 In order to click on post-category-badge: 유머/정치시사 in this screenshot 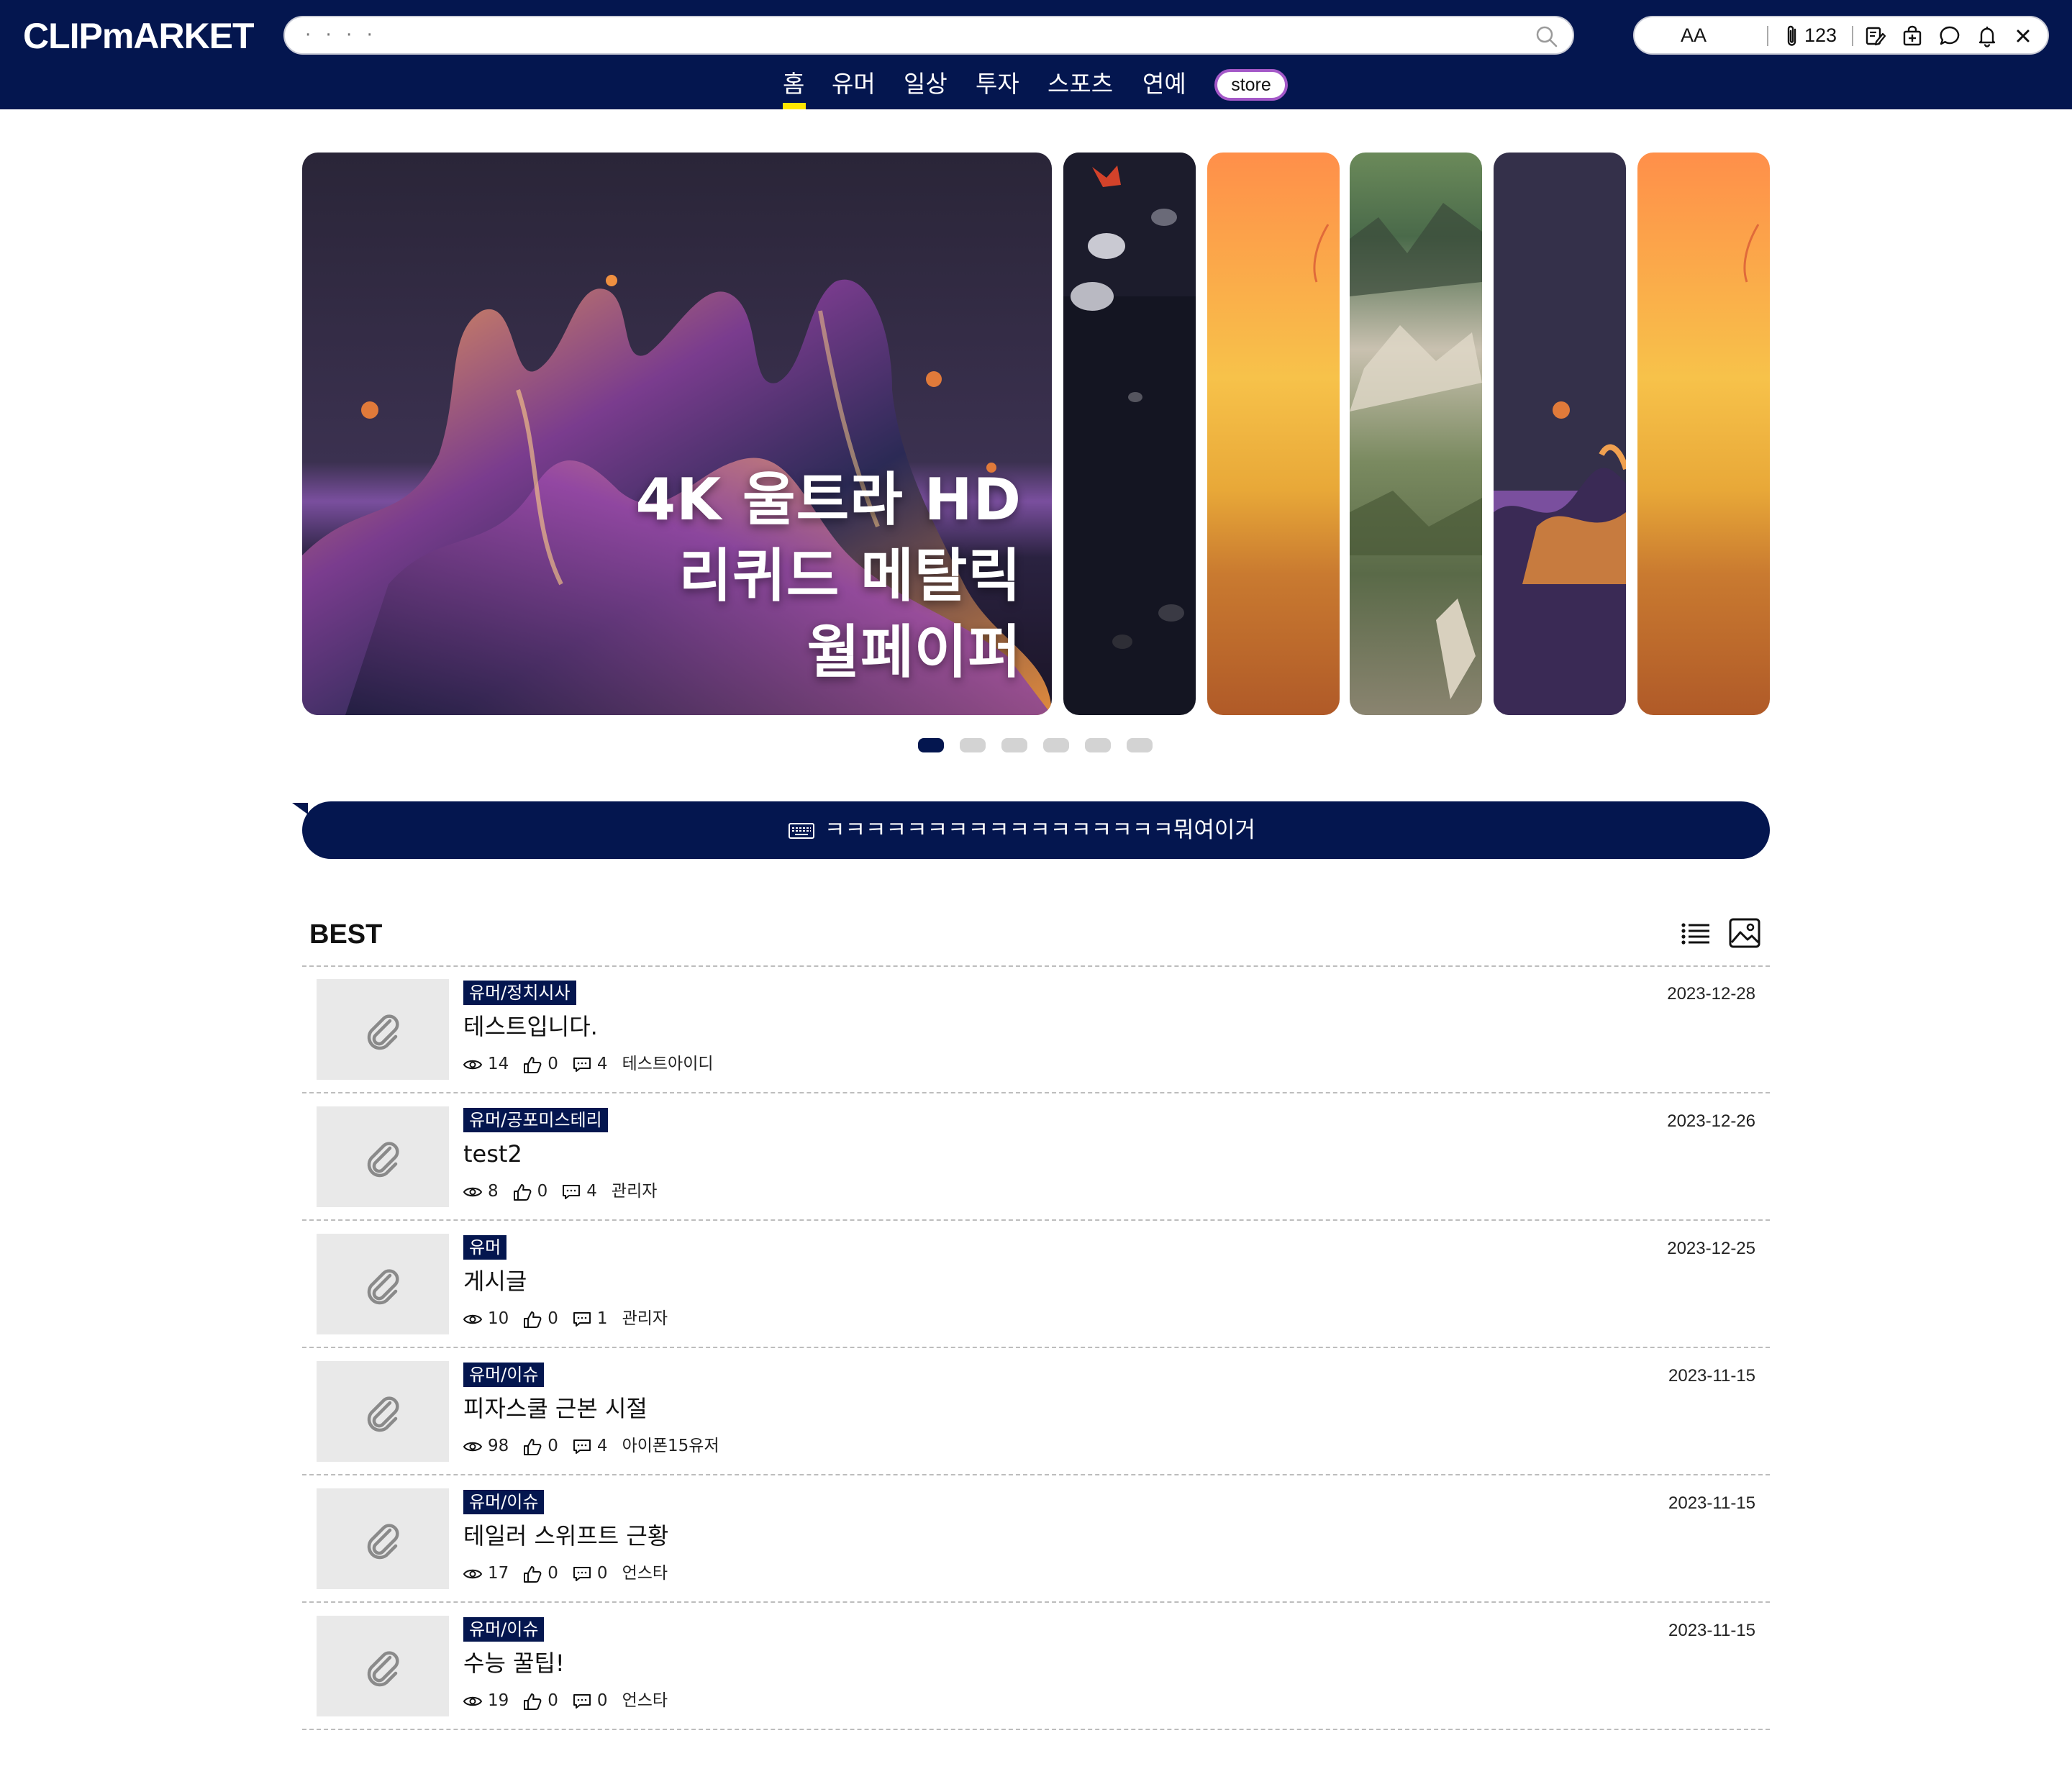, I will do `click(519, 993)`.